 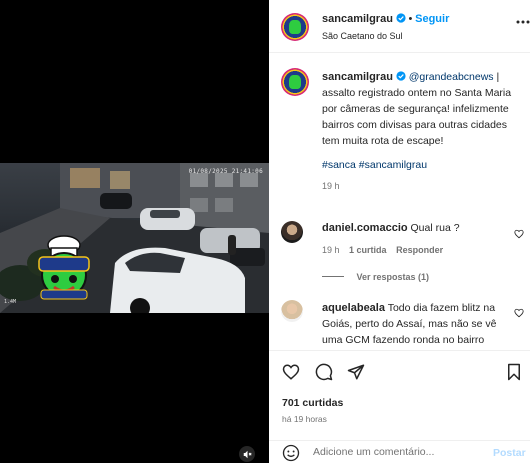 I want to click on replies-line, so click(x=333, y=276).